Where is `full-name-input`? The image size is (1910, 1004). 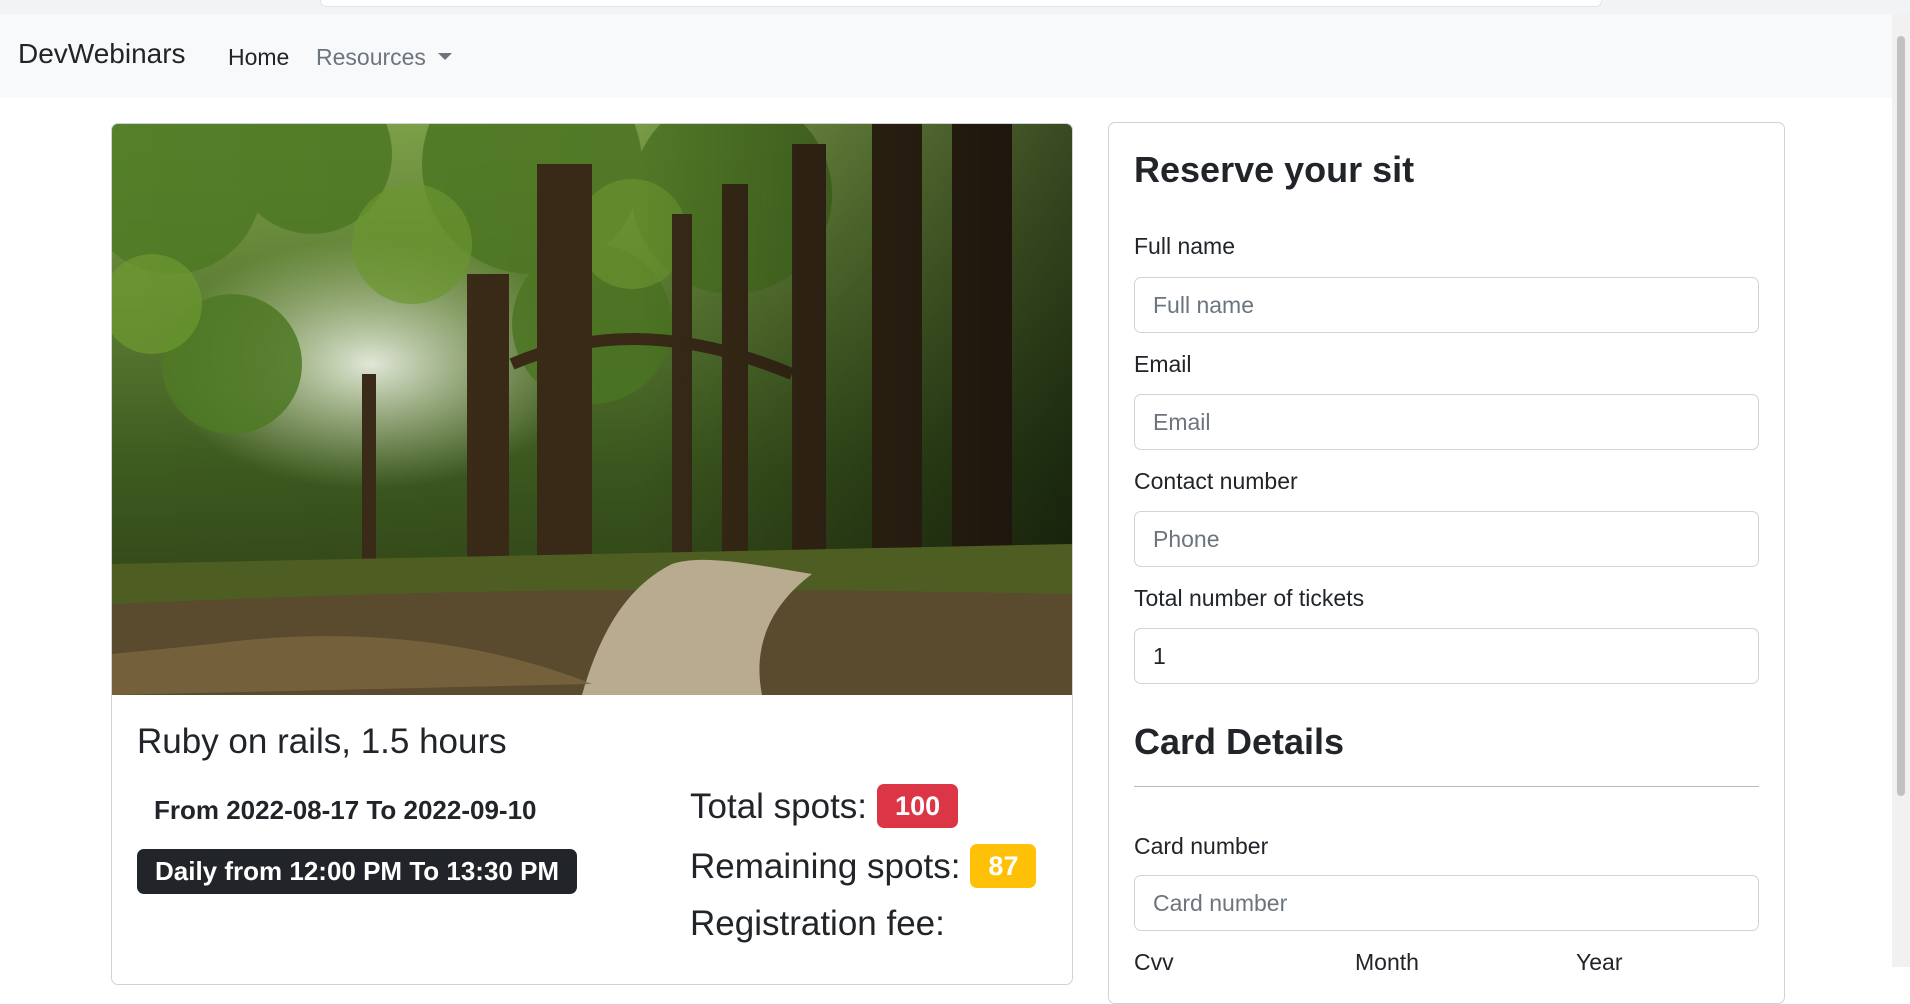 full-name-input is located at coordinates (1446, 305).